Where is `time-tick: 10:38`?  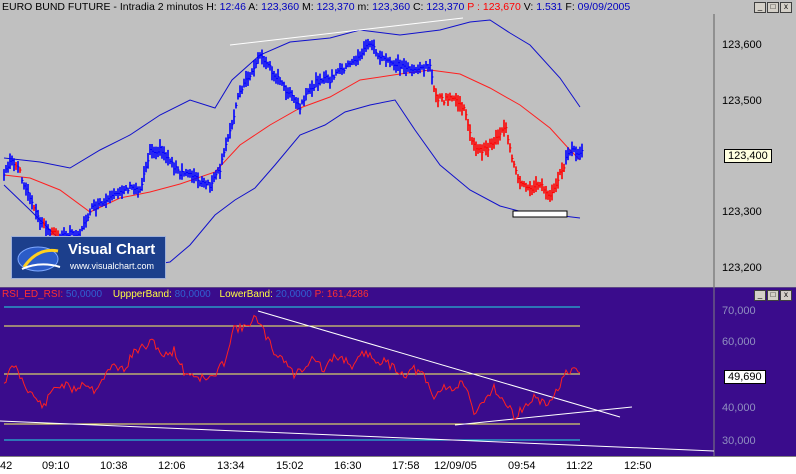
time-tick: 10:38 is located at coordinates (114, 466).